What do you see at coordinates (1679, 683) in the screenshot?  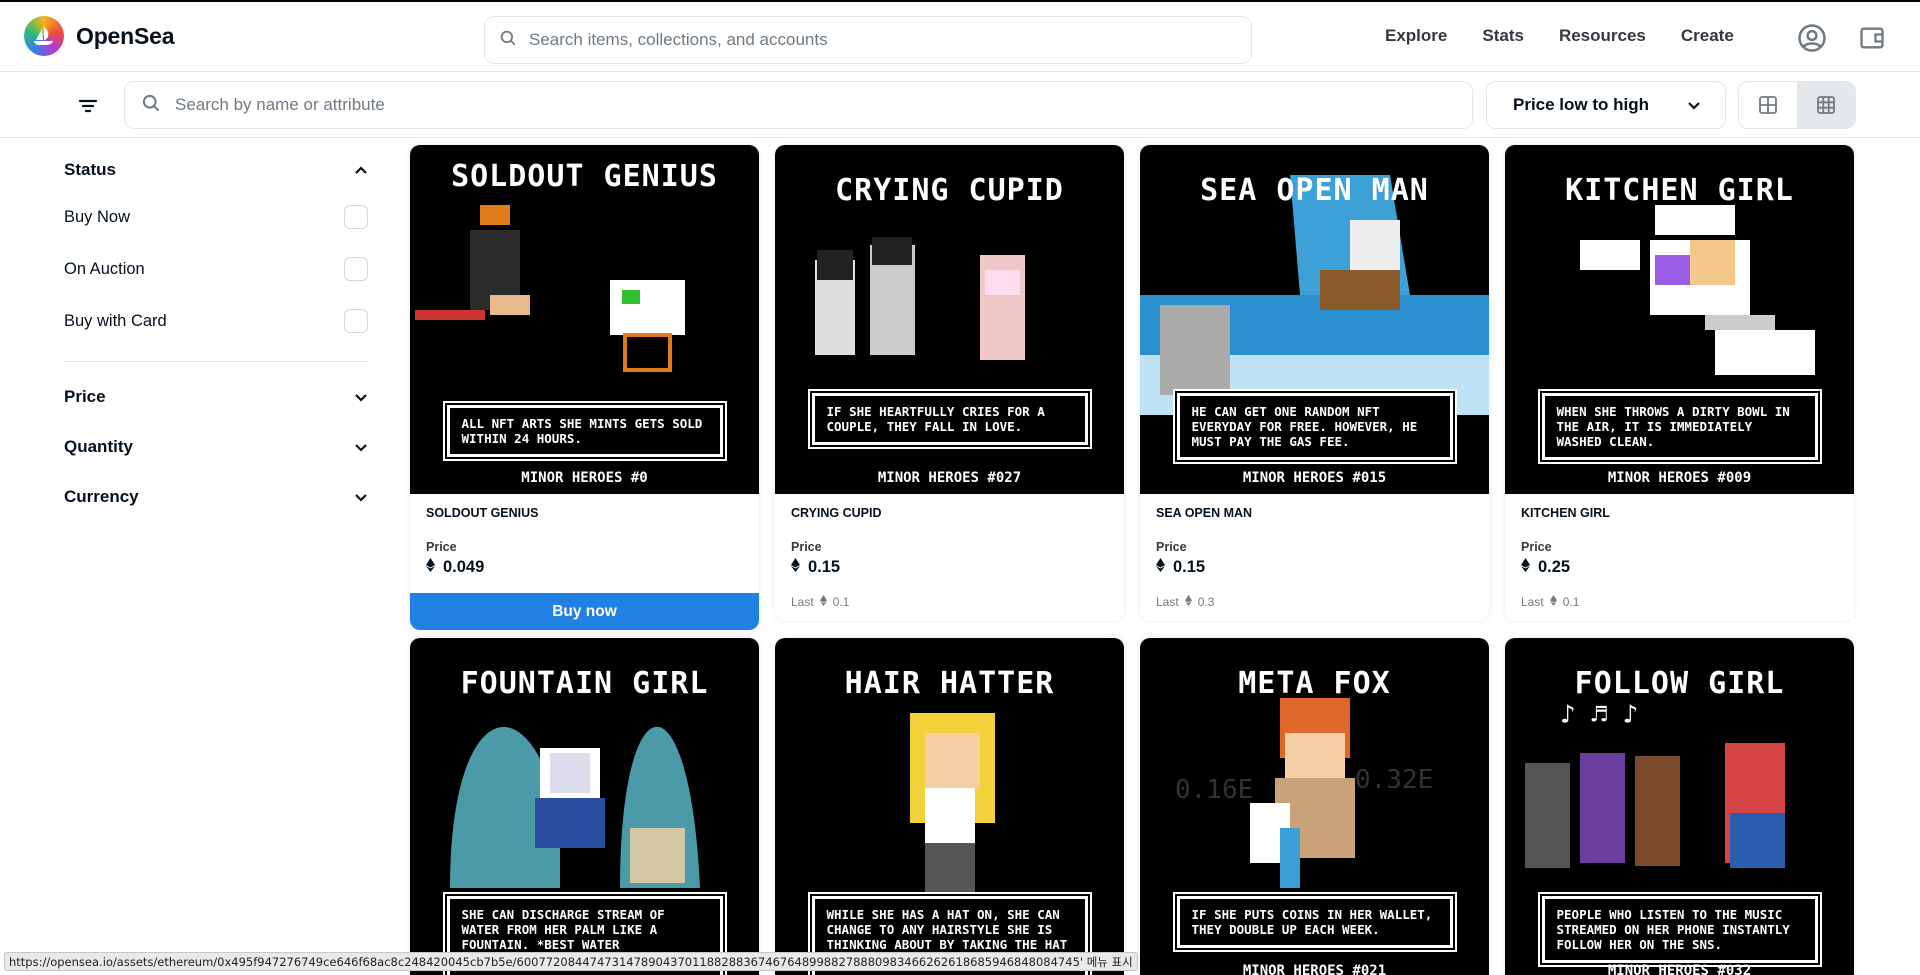 I see `nft-artwork-title: FOLLOW GIRL` at bounding box center [1679, 683].